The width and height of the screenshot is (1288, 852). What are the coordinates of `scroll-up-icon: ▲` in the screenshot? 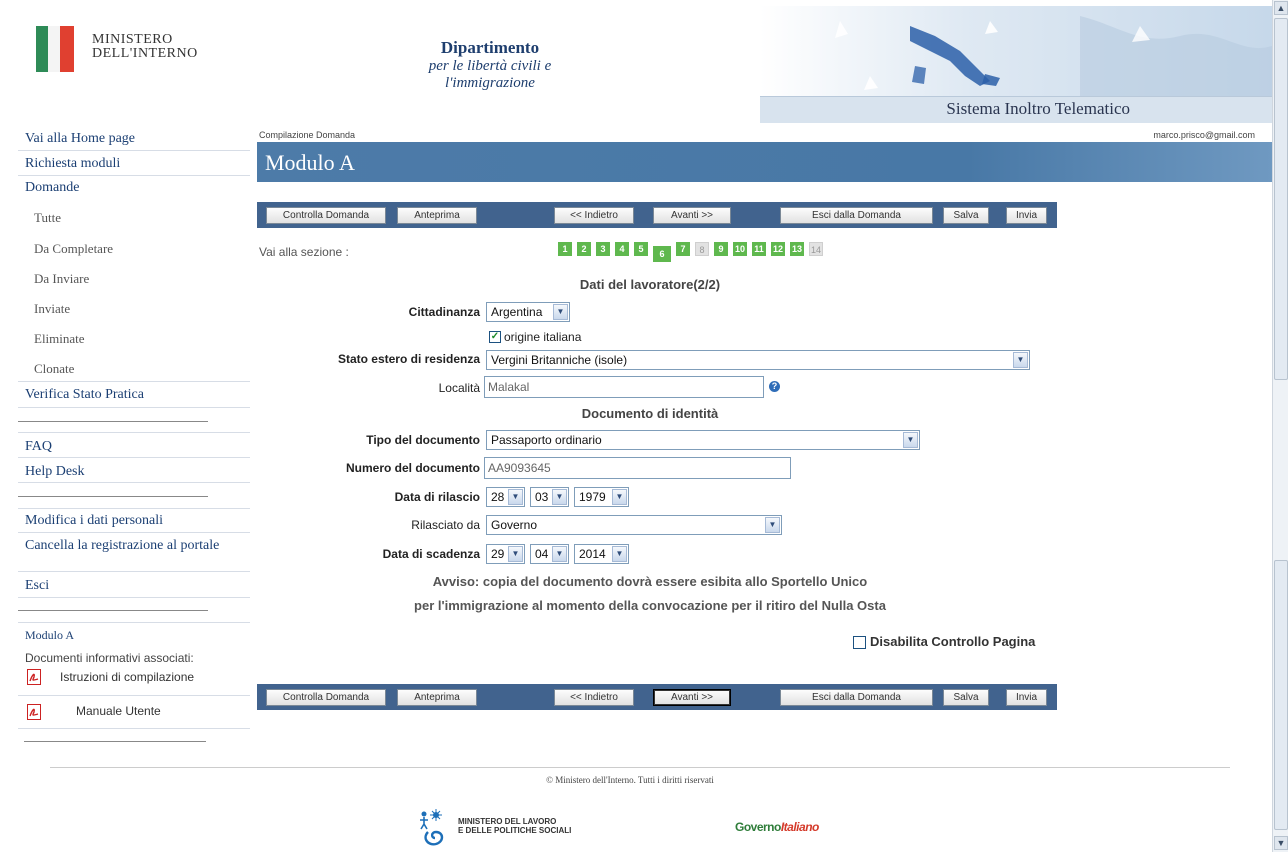 It's located at (1281, 8).